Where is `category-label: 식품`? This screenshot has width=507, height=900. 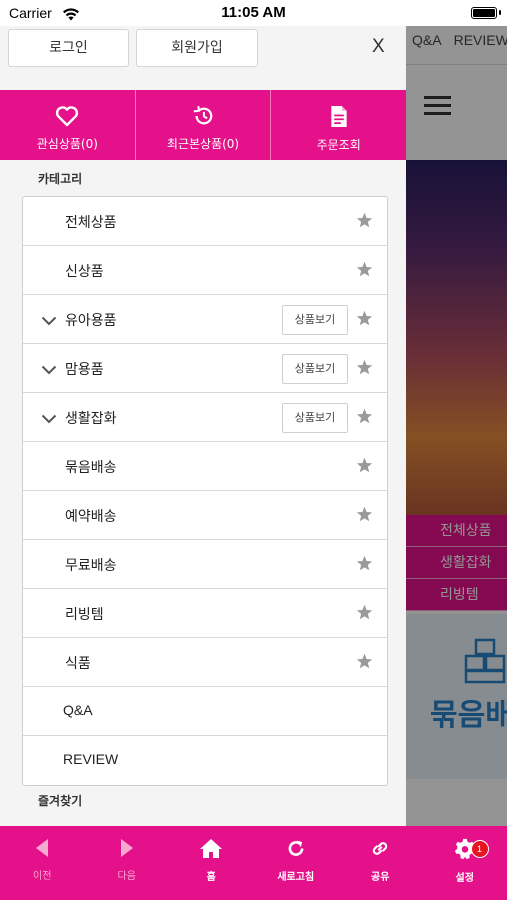 category-label: 식품 is located at coordinates (78, 664).